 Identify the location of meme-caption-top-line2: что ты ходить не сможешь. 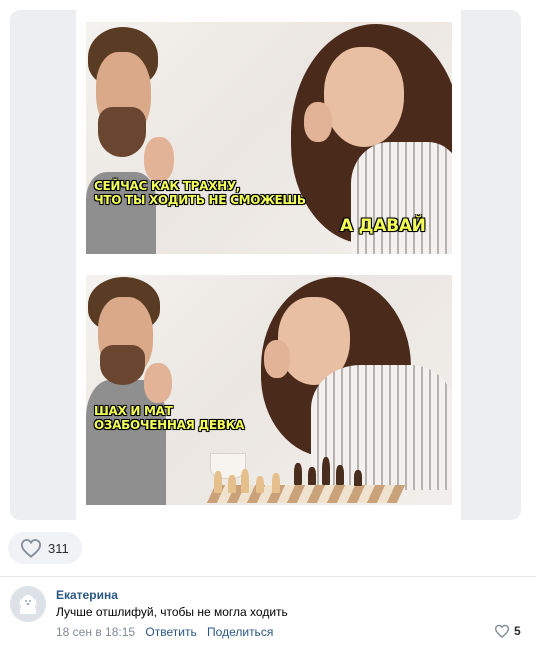
(200, 200).